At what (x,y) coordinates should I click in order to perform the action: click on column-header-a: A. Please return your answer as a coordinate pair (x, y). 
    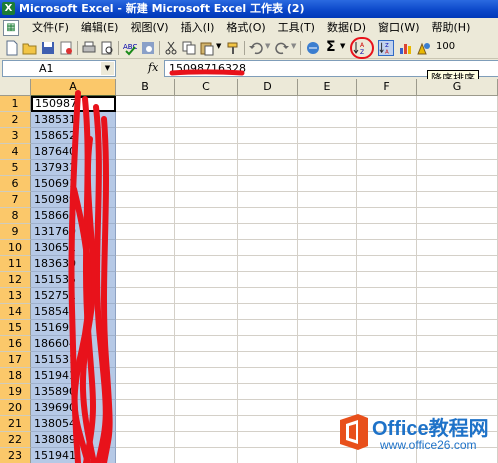
    Looking at the image, I should click on (73, 87).